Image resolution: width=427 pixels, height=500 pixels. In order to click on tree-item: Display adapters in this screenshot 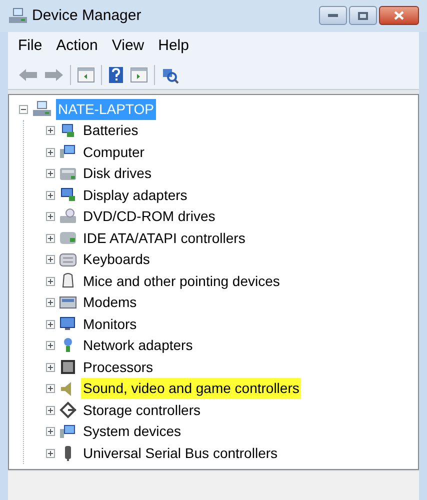, I will do `click(135, 195)`.